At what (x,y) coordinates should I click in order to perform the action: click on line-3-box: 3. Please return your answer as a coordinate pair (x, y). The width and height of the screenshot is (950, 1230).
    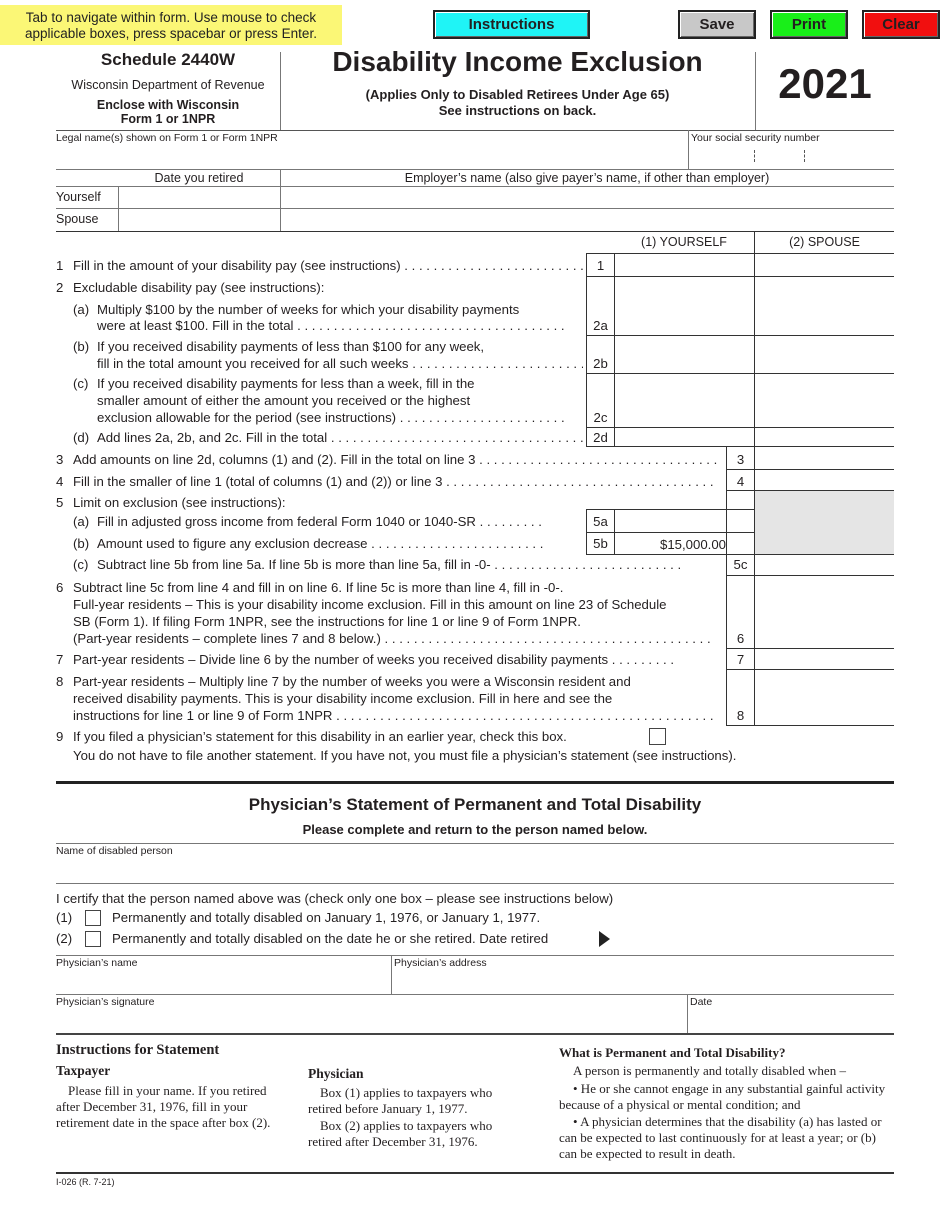
    Looking at the image, I should click on (740, 459).